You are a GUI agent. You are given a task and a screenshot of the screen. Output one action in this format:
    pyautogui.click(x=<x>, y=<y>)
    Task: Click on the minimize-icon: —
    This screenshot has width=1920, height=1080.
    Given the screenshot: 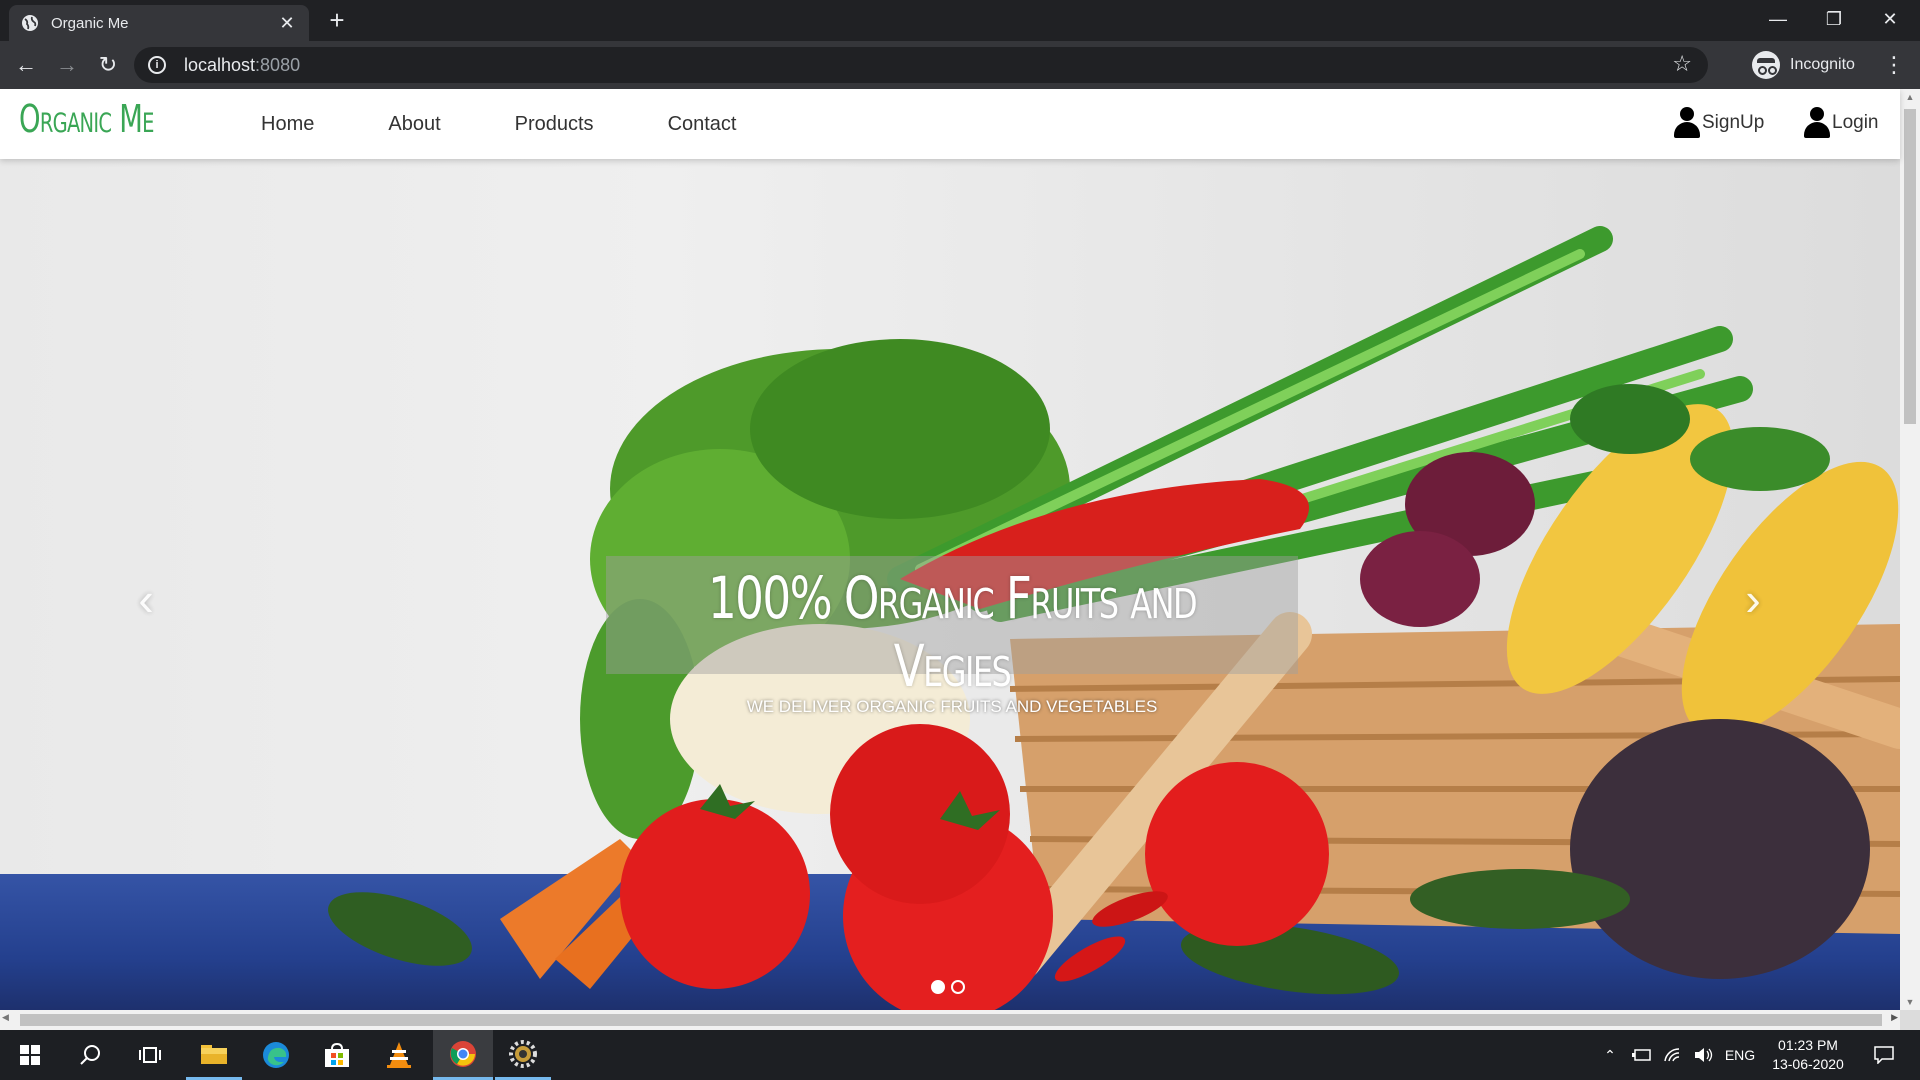 What is the action you would take?
    pyautogui.click(x=1778, y=19)
    